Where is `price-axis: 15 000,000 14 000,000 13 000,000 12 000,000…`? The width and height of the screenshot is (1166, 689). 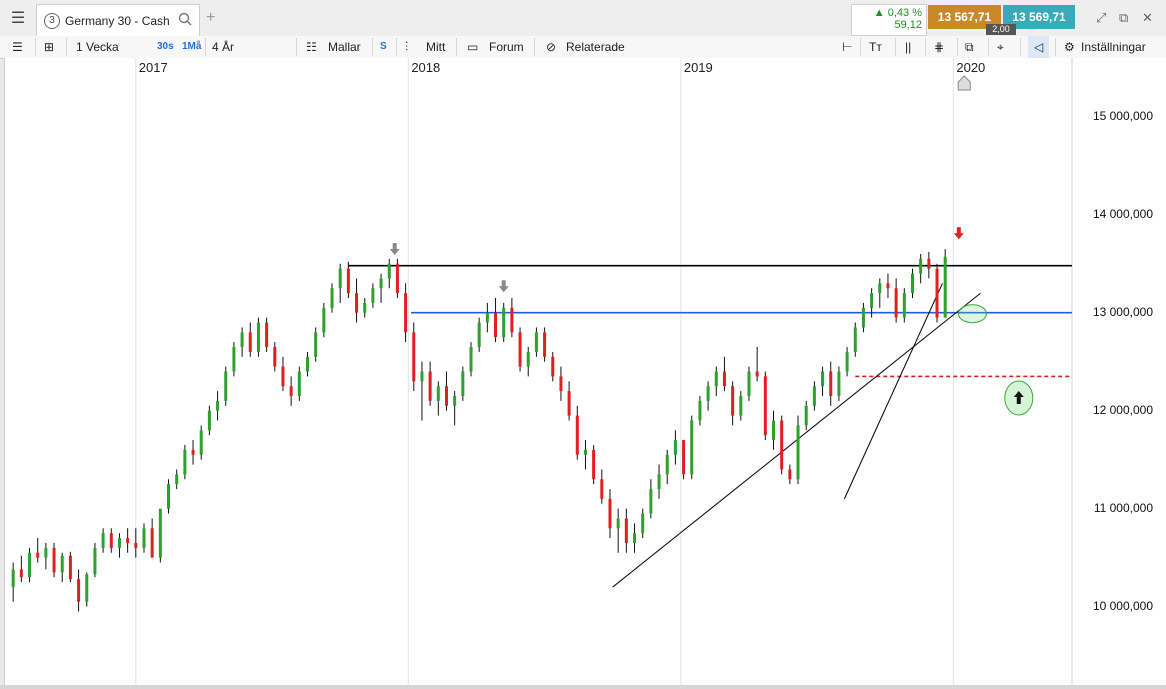
price-axis: 15 000,000 14 000,000 13 000,000 12 000,000… is located at coordinates (1120, 371).